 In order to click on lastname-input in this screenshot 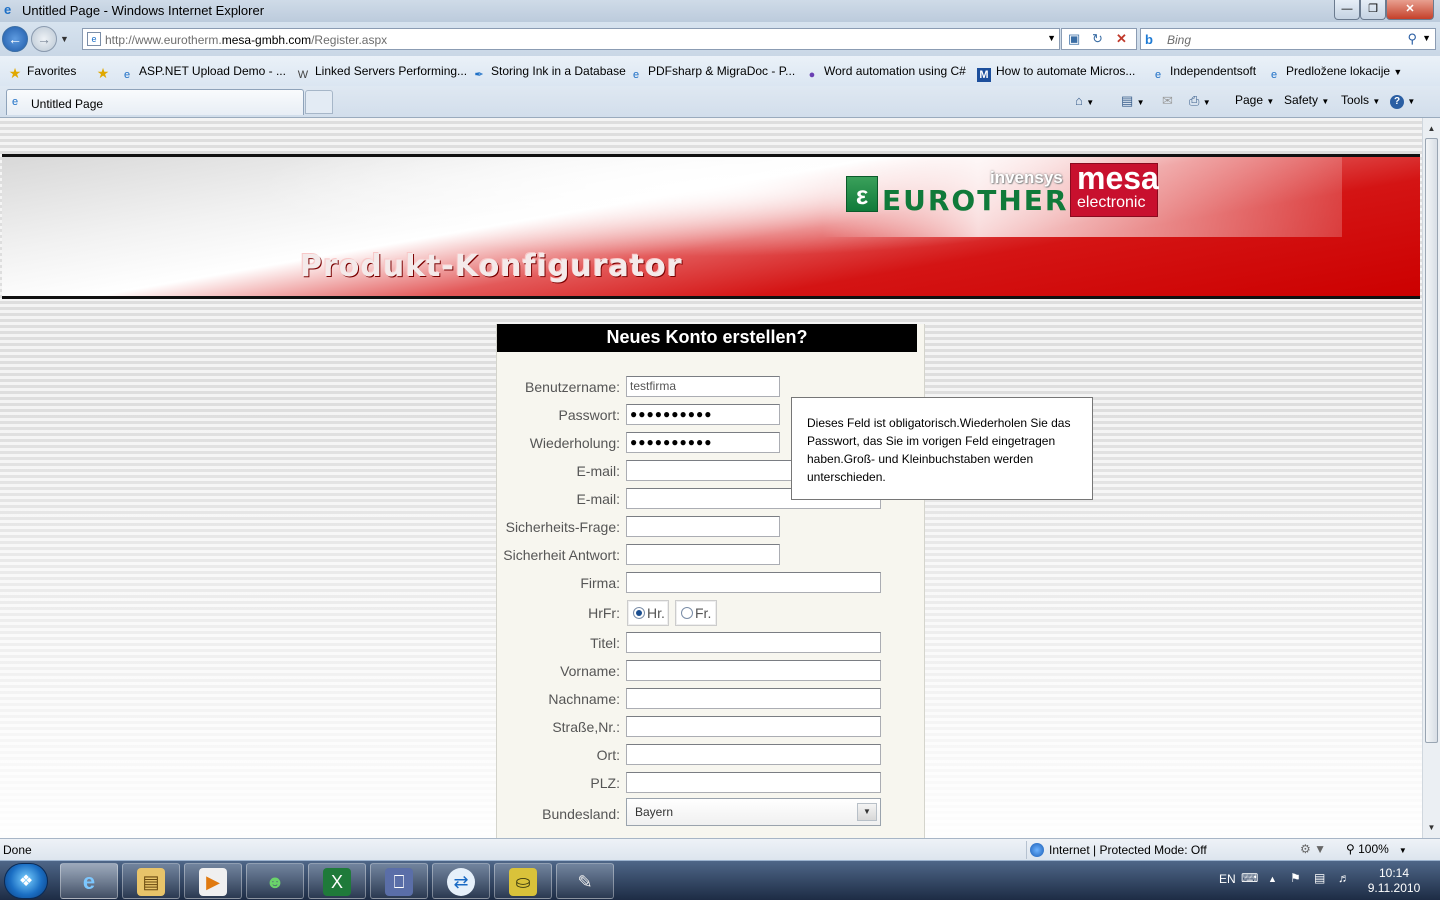, I will do `click(753, 698)`.